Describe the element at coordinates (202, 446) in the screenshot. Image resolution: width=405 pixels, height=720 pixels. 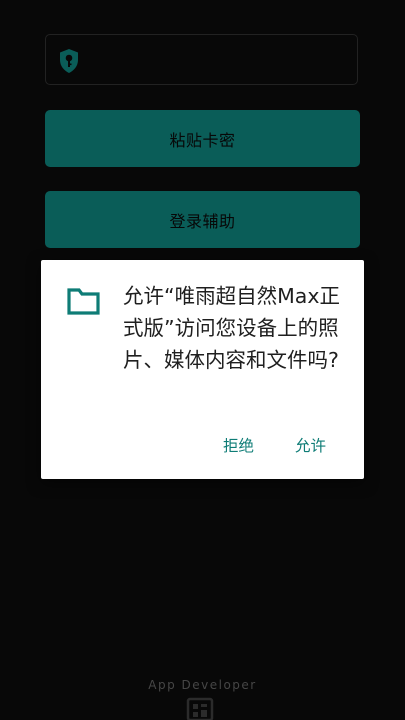
I see `dialog-actions: 拒绝 允许` at that location.